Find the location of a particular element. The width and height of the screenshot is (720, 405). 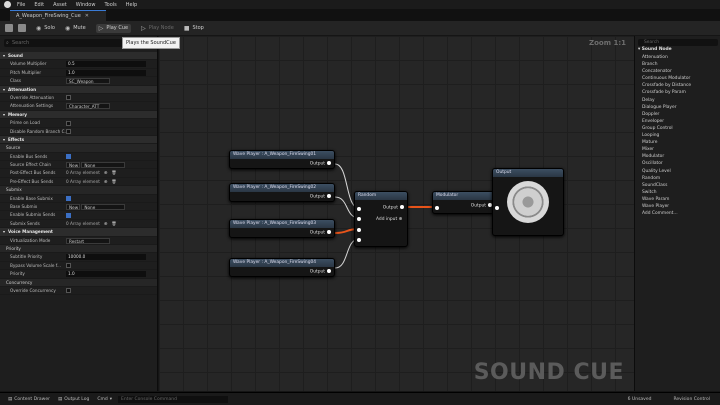

menu-window: Window is located at coordinates (86, 5).